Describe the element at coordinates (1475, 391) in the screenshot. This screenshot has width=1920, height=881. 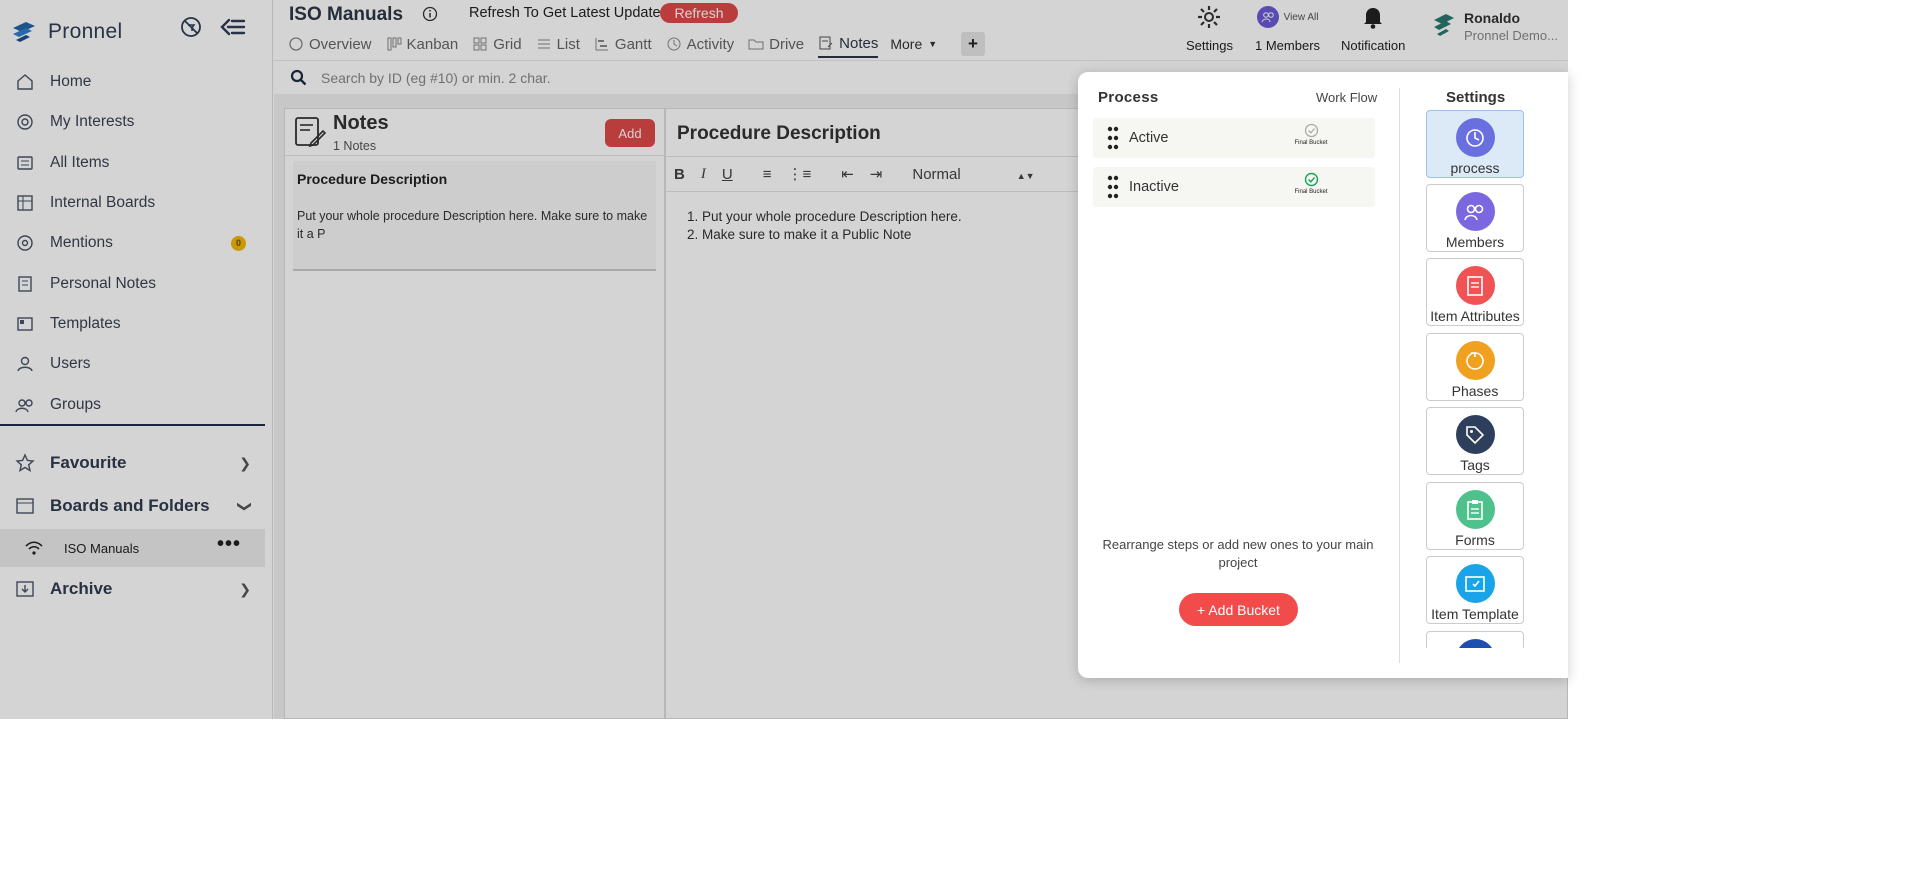
I see `settings-label: Phases` at that location.